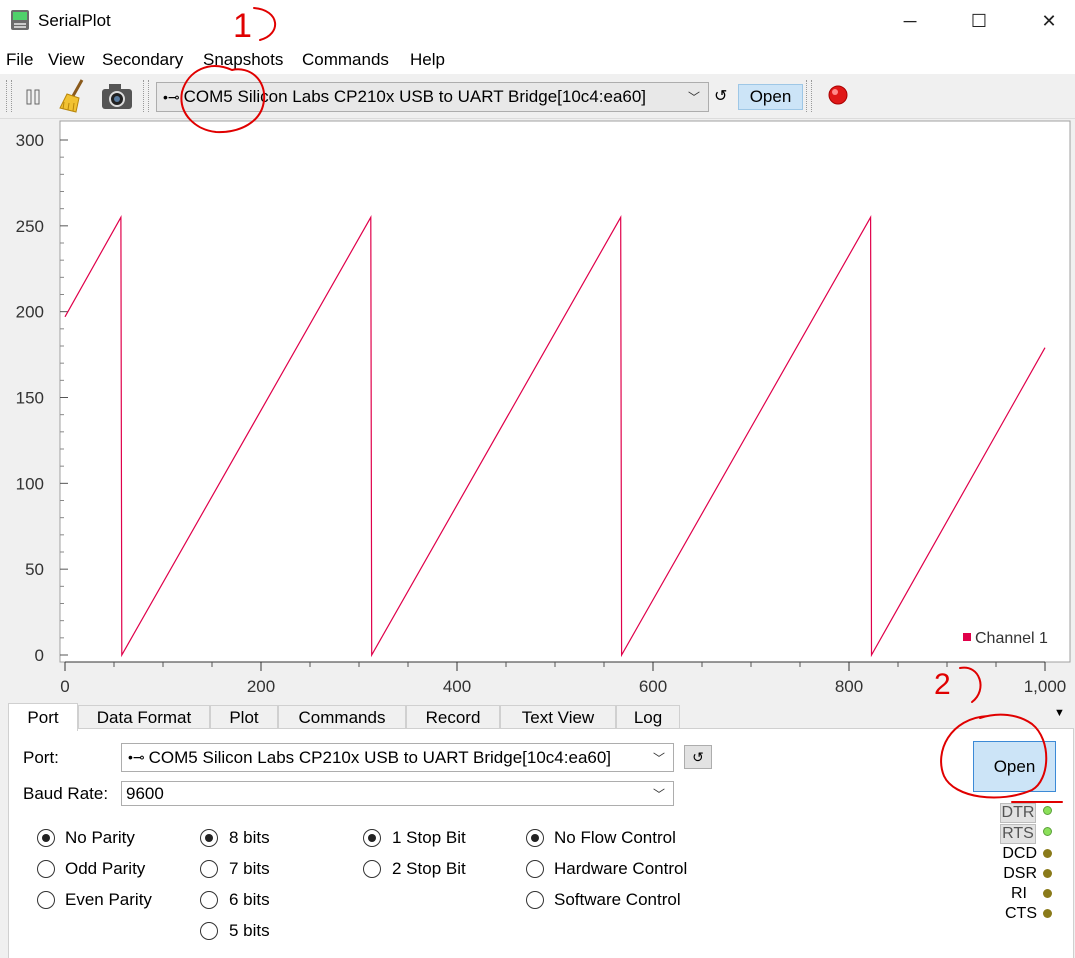 The height and width of the screenshot is (958, 1075). Describe the element at coordinates (372, 869) in the screenshot. I see `2-stop-bit-radio` at that location.